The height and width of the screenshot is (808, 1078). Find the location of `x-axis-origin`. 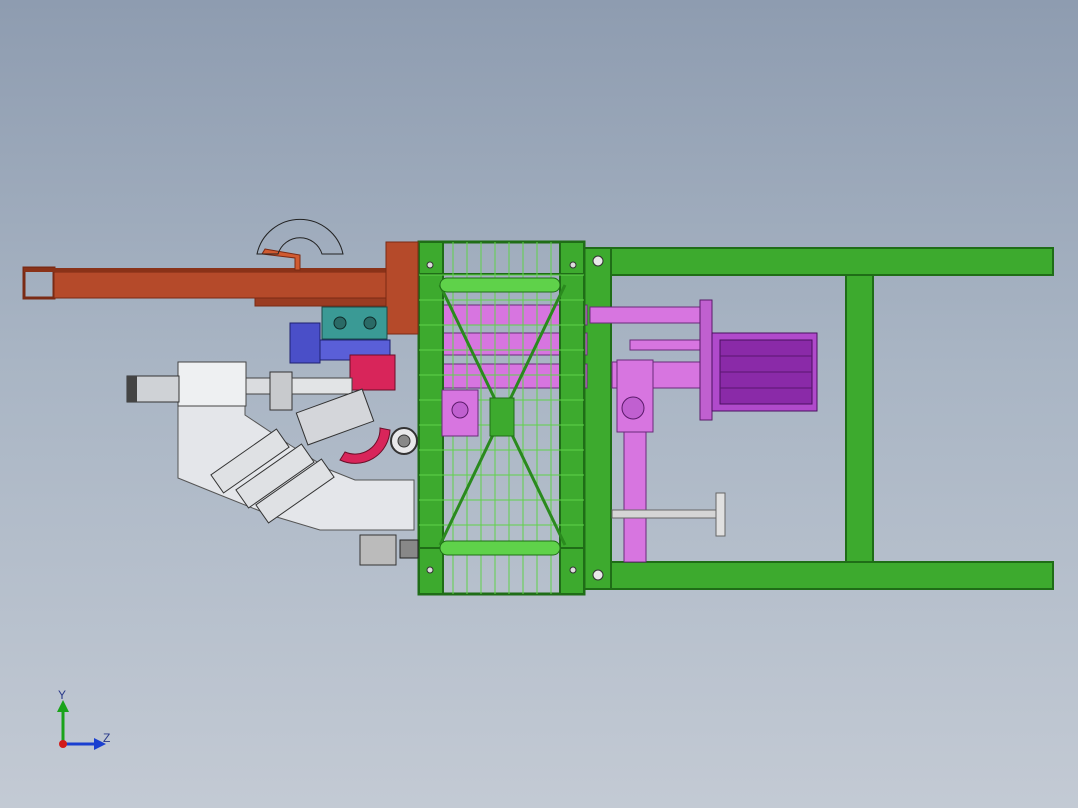

x-axis-origin is located at coordinates (63, 744).